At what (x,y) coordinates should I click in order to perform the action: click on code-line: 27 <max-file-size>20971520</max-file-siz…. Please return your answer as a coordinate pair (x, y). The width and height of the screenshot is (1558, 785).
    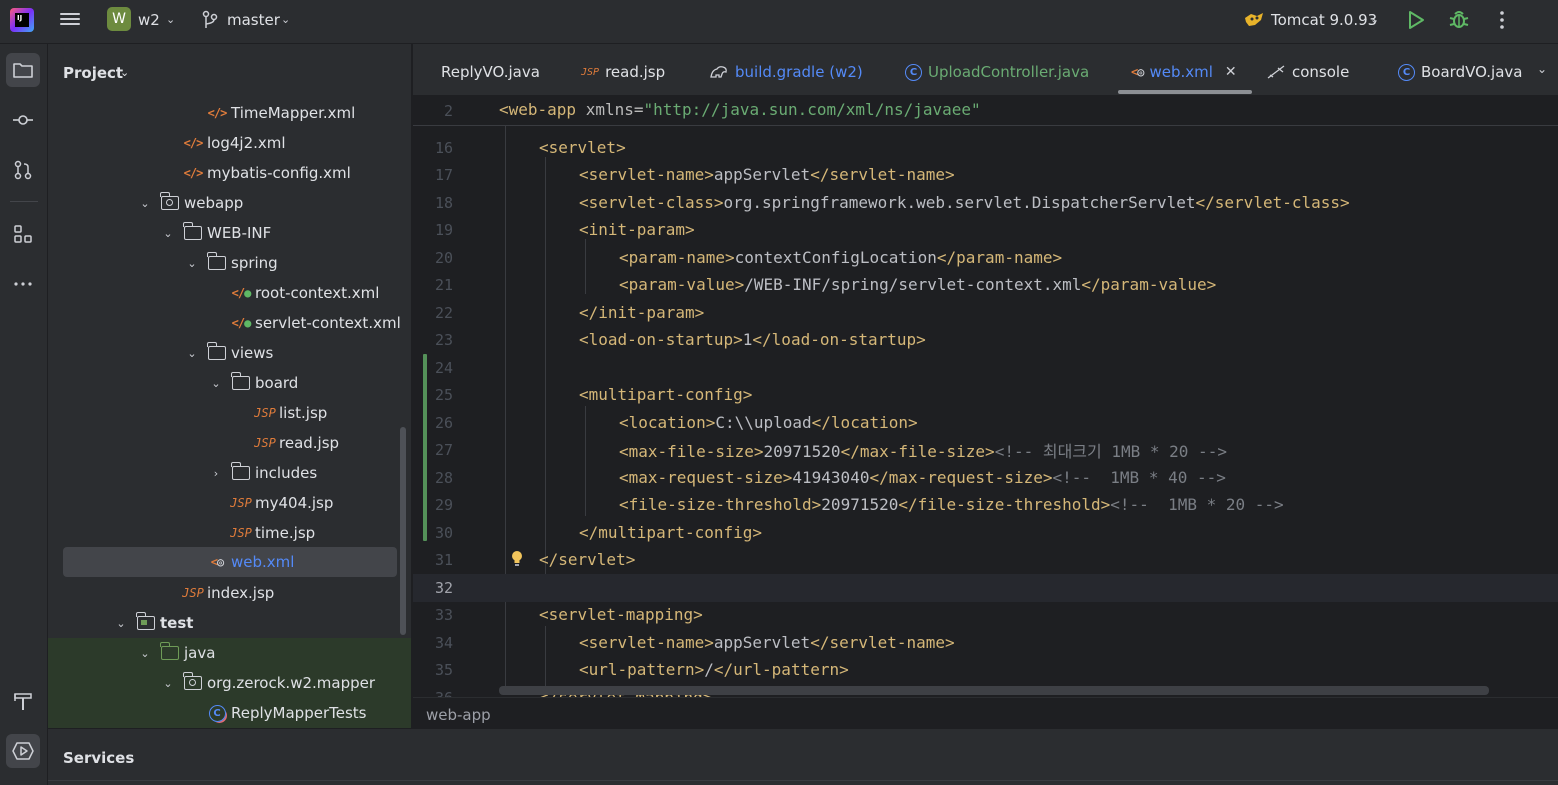
    Looking at the image, I should click on (985, 450).